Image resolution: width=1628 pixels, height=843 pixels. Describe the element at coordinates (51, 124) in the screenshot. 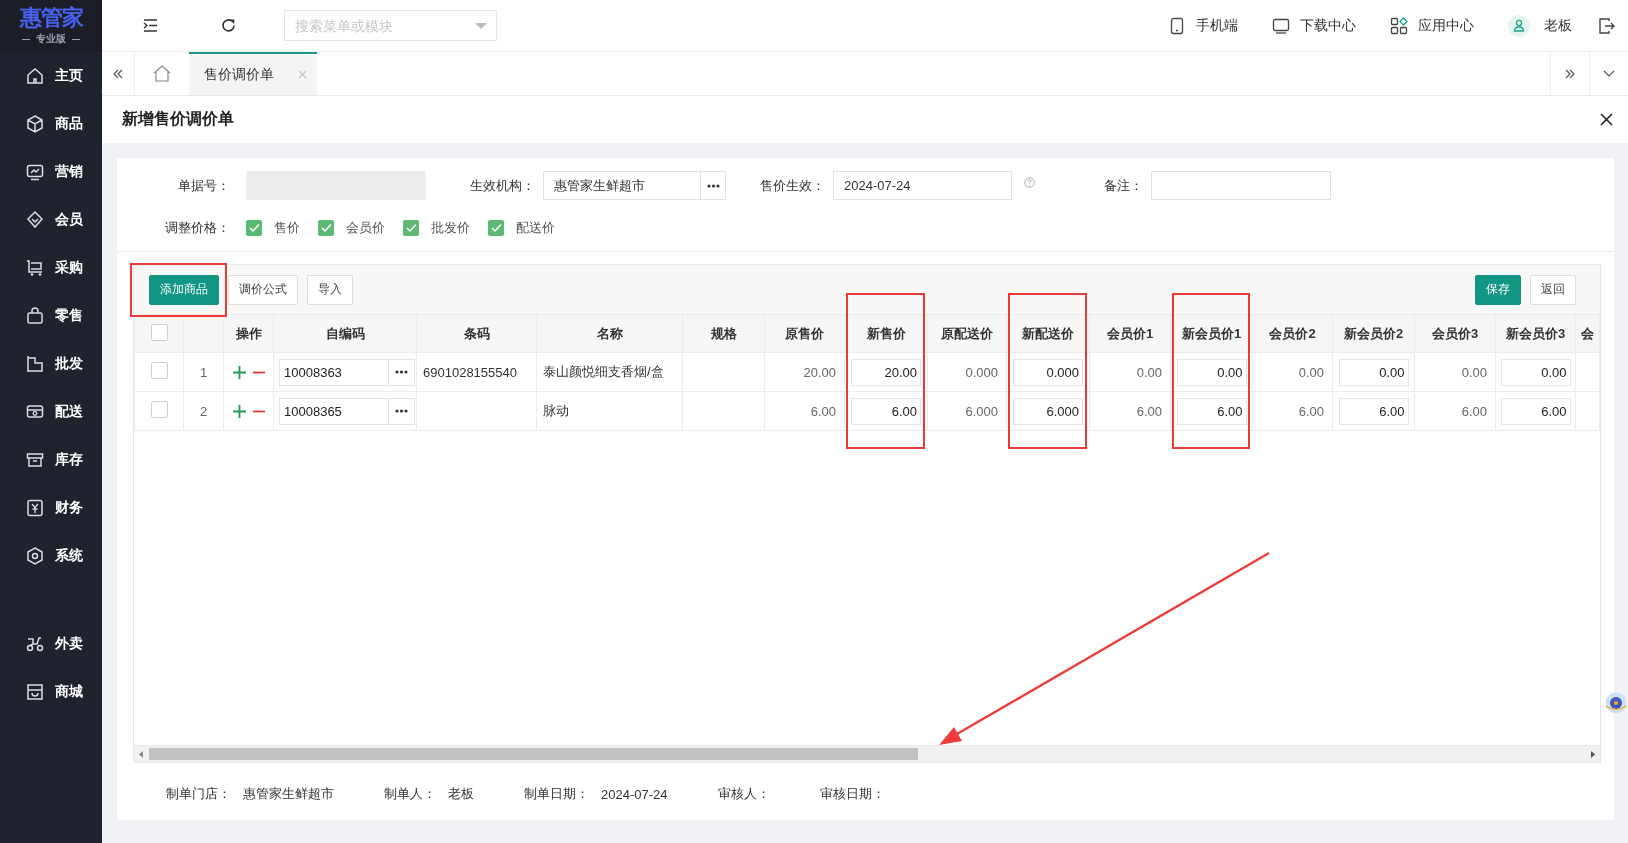

I see `sidebar-item: 商品` at that location.